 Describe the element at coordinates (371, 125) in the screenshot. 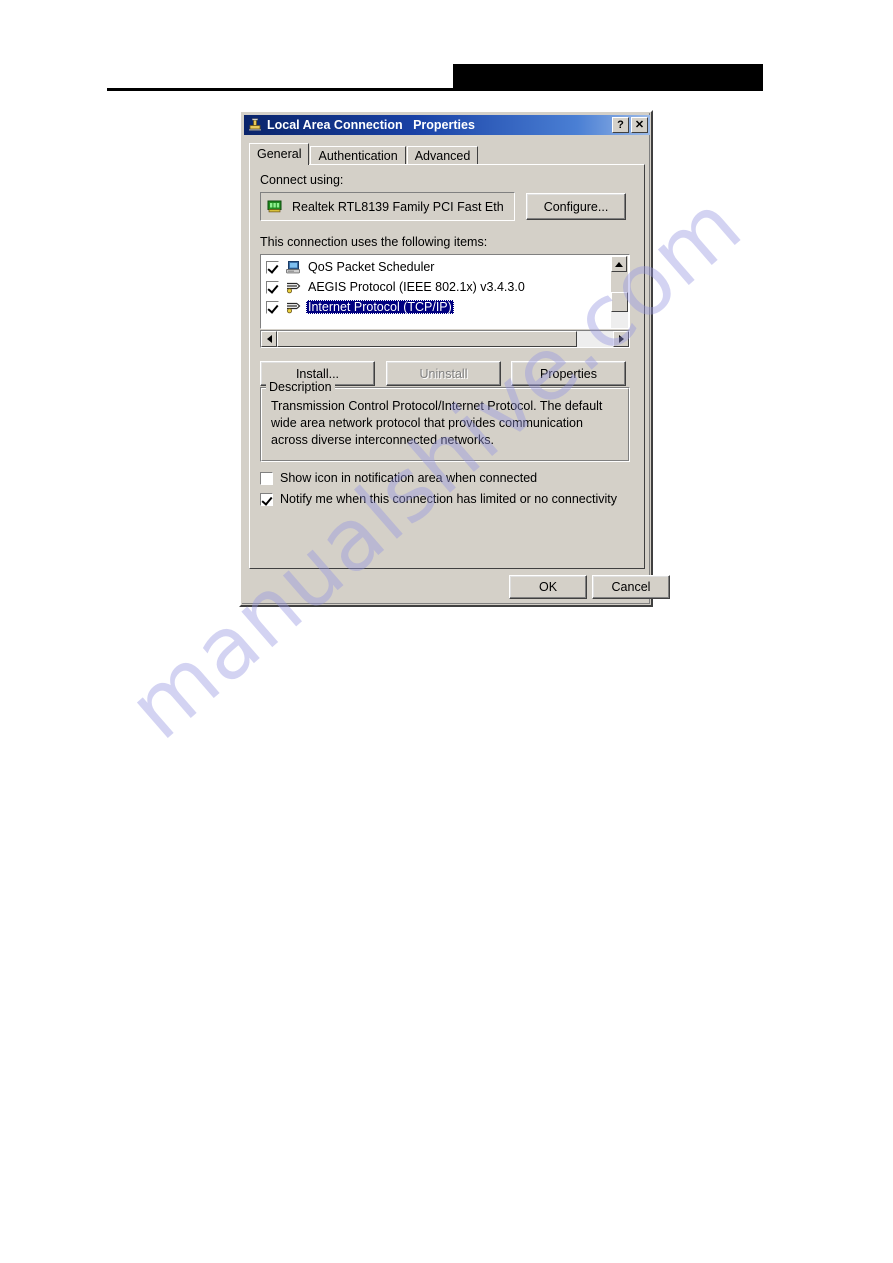

I see `dialog-title: Local Area Connection Properties` at that location.